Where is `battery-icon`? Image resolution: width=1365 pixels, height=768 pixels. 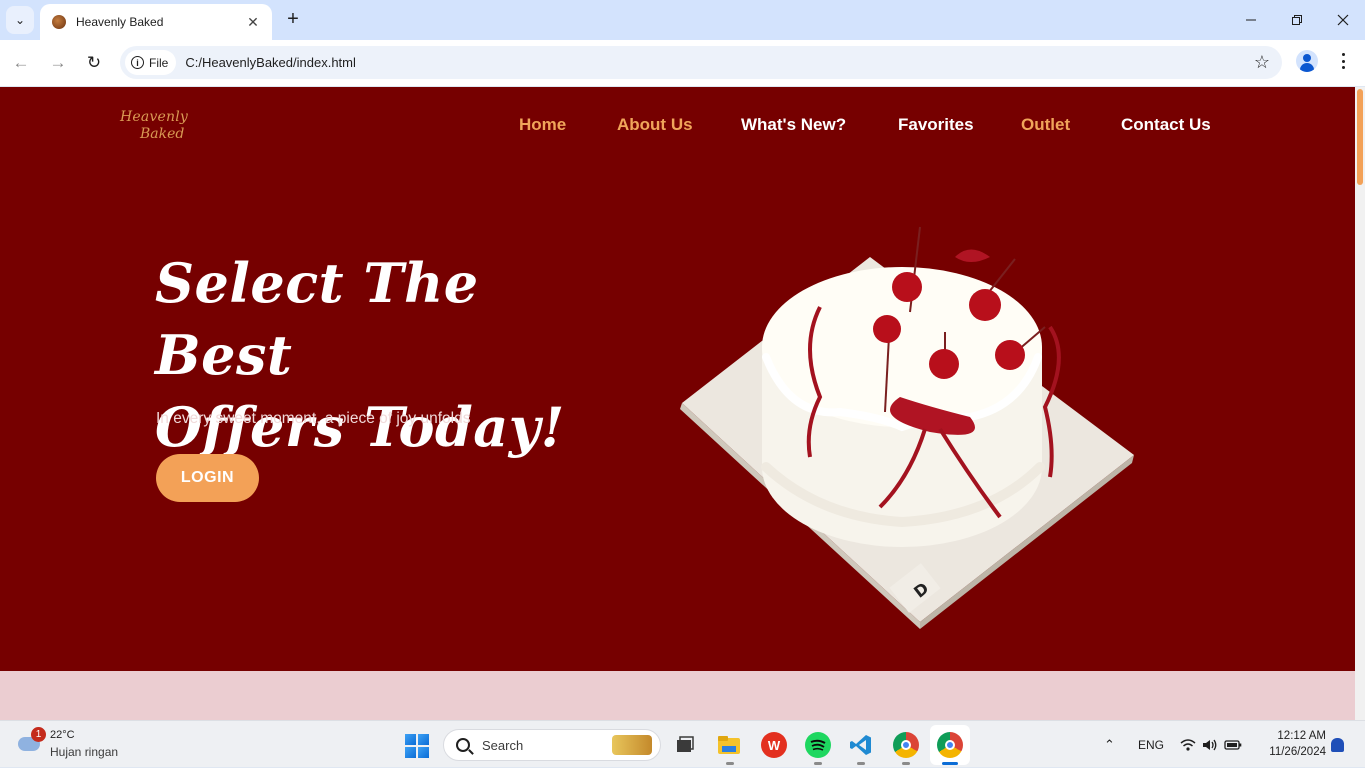
battery-icon is located at coordinates (1233, 744).